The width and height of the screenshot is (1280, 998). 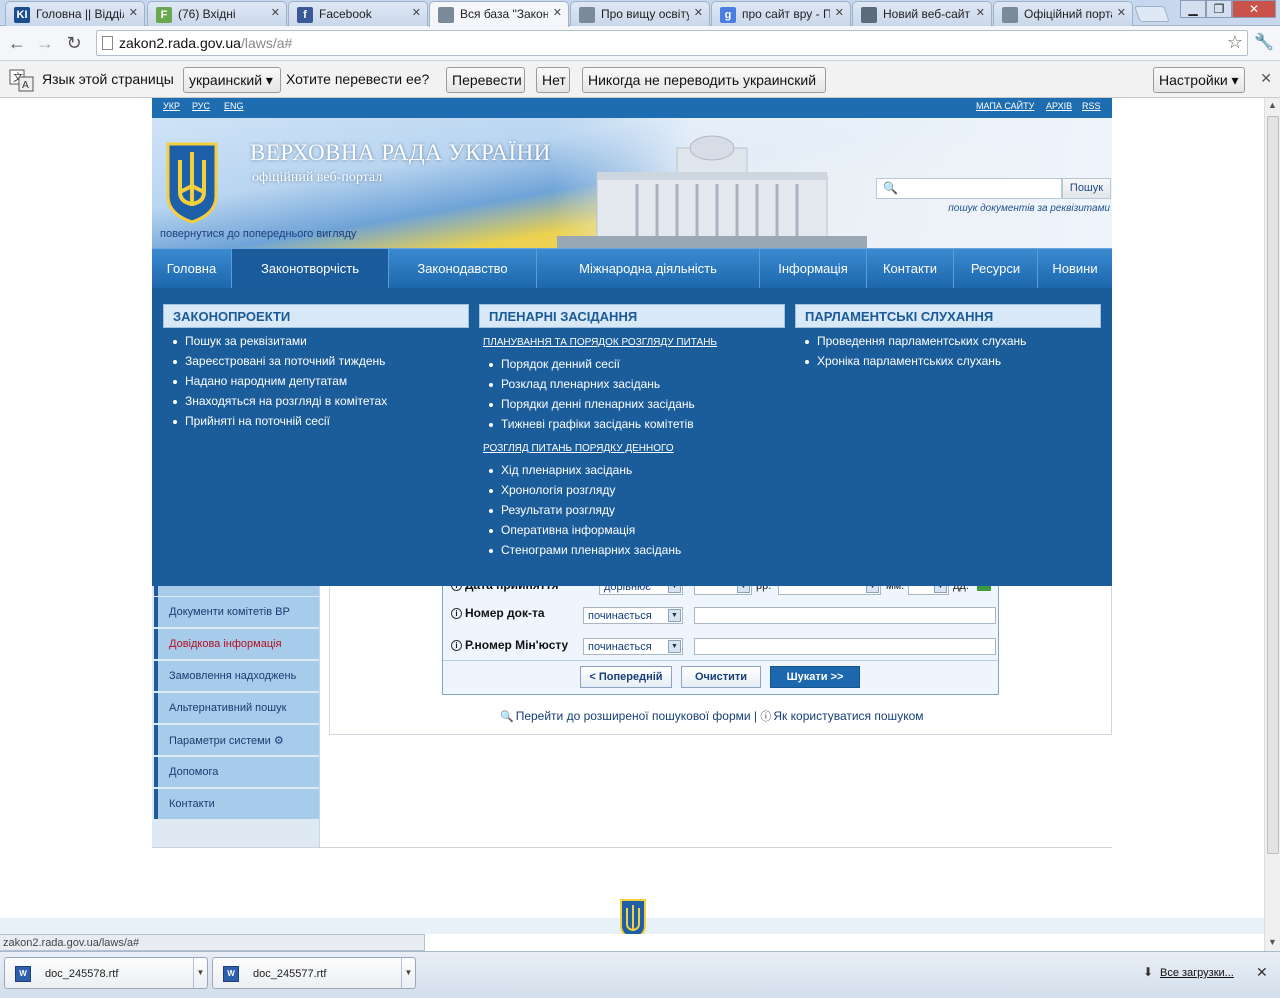 I want to click on nav-lawmaking: Законотворчість, so click(x=310, y=269).